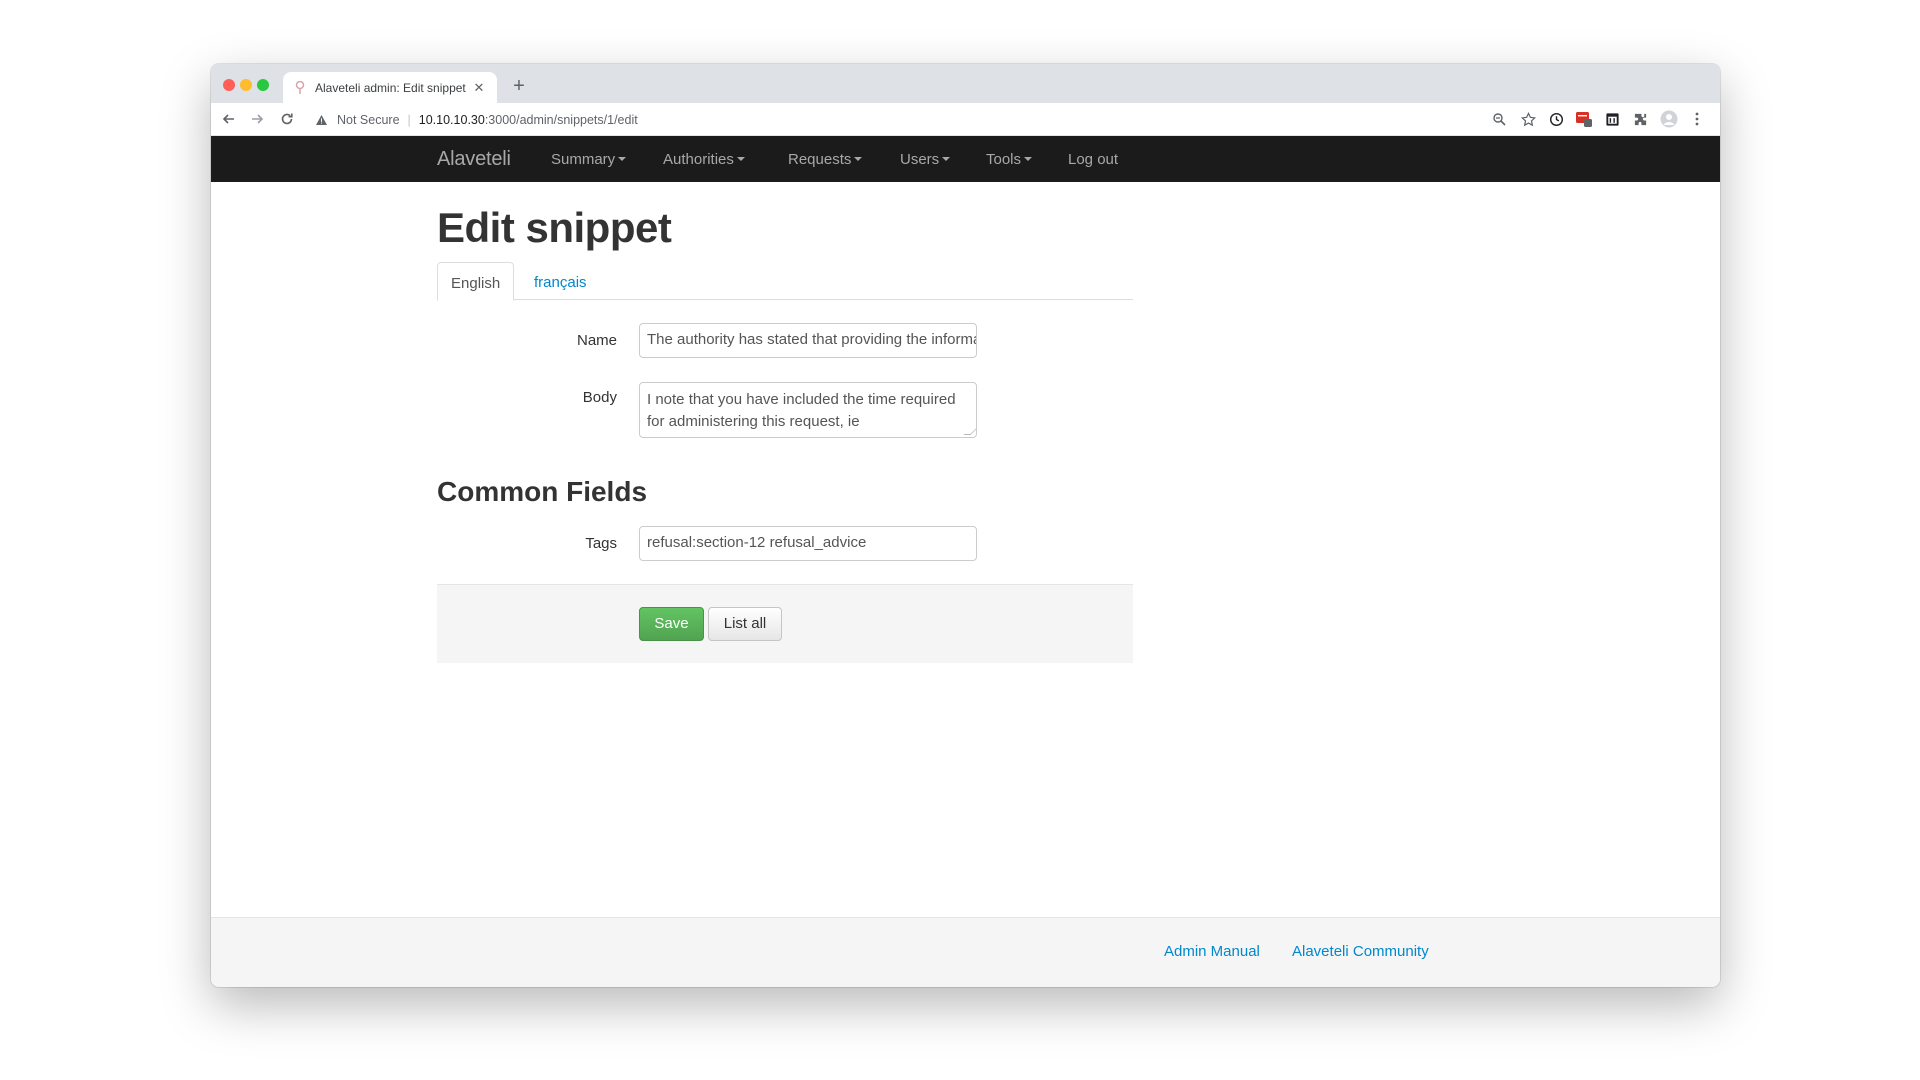 The image size is (1920, 1080). Describe the element at coordinates (451, 119) in the screenshot. I see `url-host: 10.10.10.30` at that location.